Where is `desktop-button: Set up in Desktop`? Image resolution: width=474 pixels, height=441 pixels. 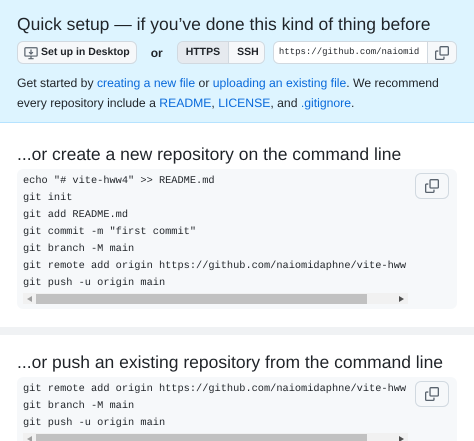
desktop-button: Set up in Desktop is located at coordinates (77, 52).